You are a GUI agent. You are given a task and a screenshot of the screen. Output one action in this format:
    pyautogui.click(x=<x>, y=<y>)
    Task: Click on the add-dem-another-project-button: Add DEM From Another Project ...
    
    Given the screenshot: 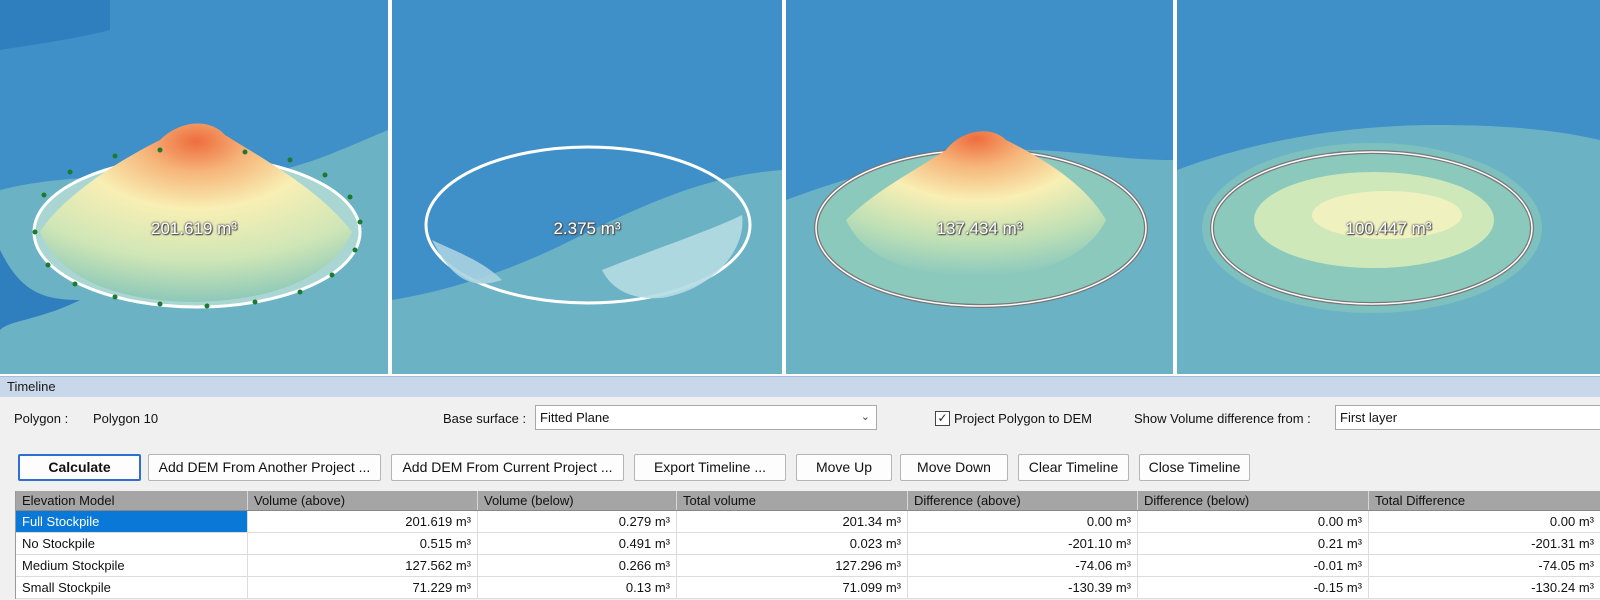 What is the action you would take?
    pyautogui.click(x=264, y=467)
    